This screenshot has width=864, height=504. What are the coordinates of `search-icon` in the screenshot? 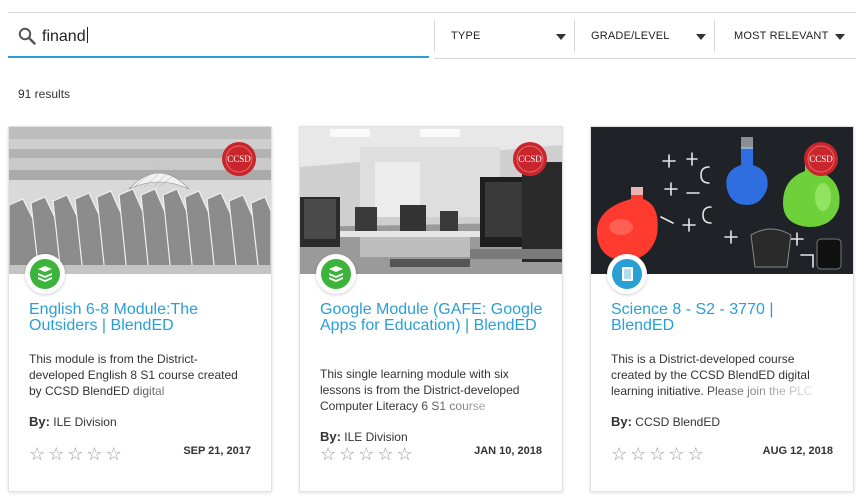 It's located at (27, 36).